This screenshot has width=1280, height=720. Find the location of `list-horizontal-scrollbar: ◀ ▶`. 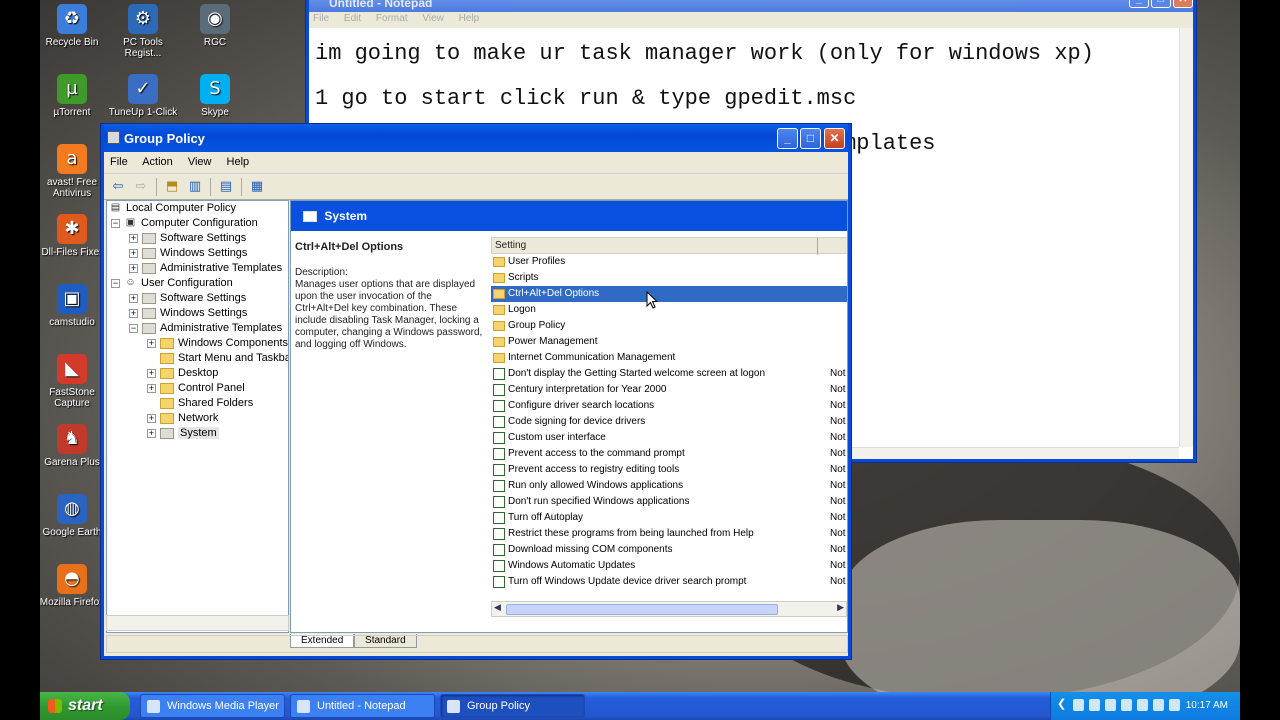

list-horizontal-scrollbar: ◀ ▶ is located at coordinates (669, 609).